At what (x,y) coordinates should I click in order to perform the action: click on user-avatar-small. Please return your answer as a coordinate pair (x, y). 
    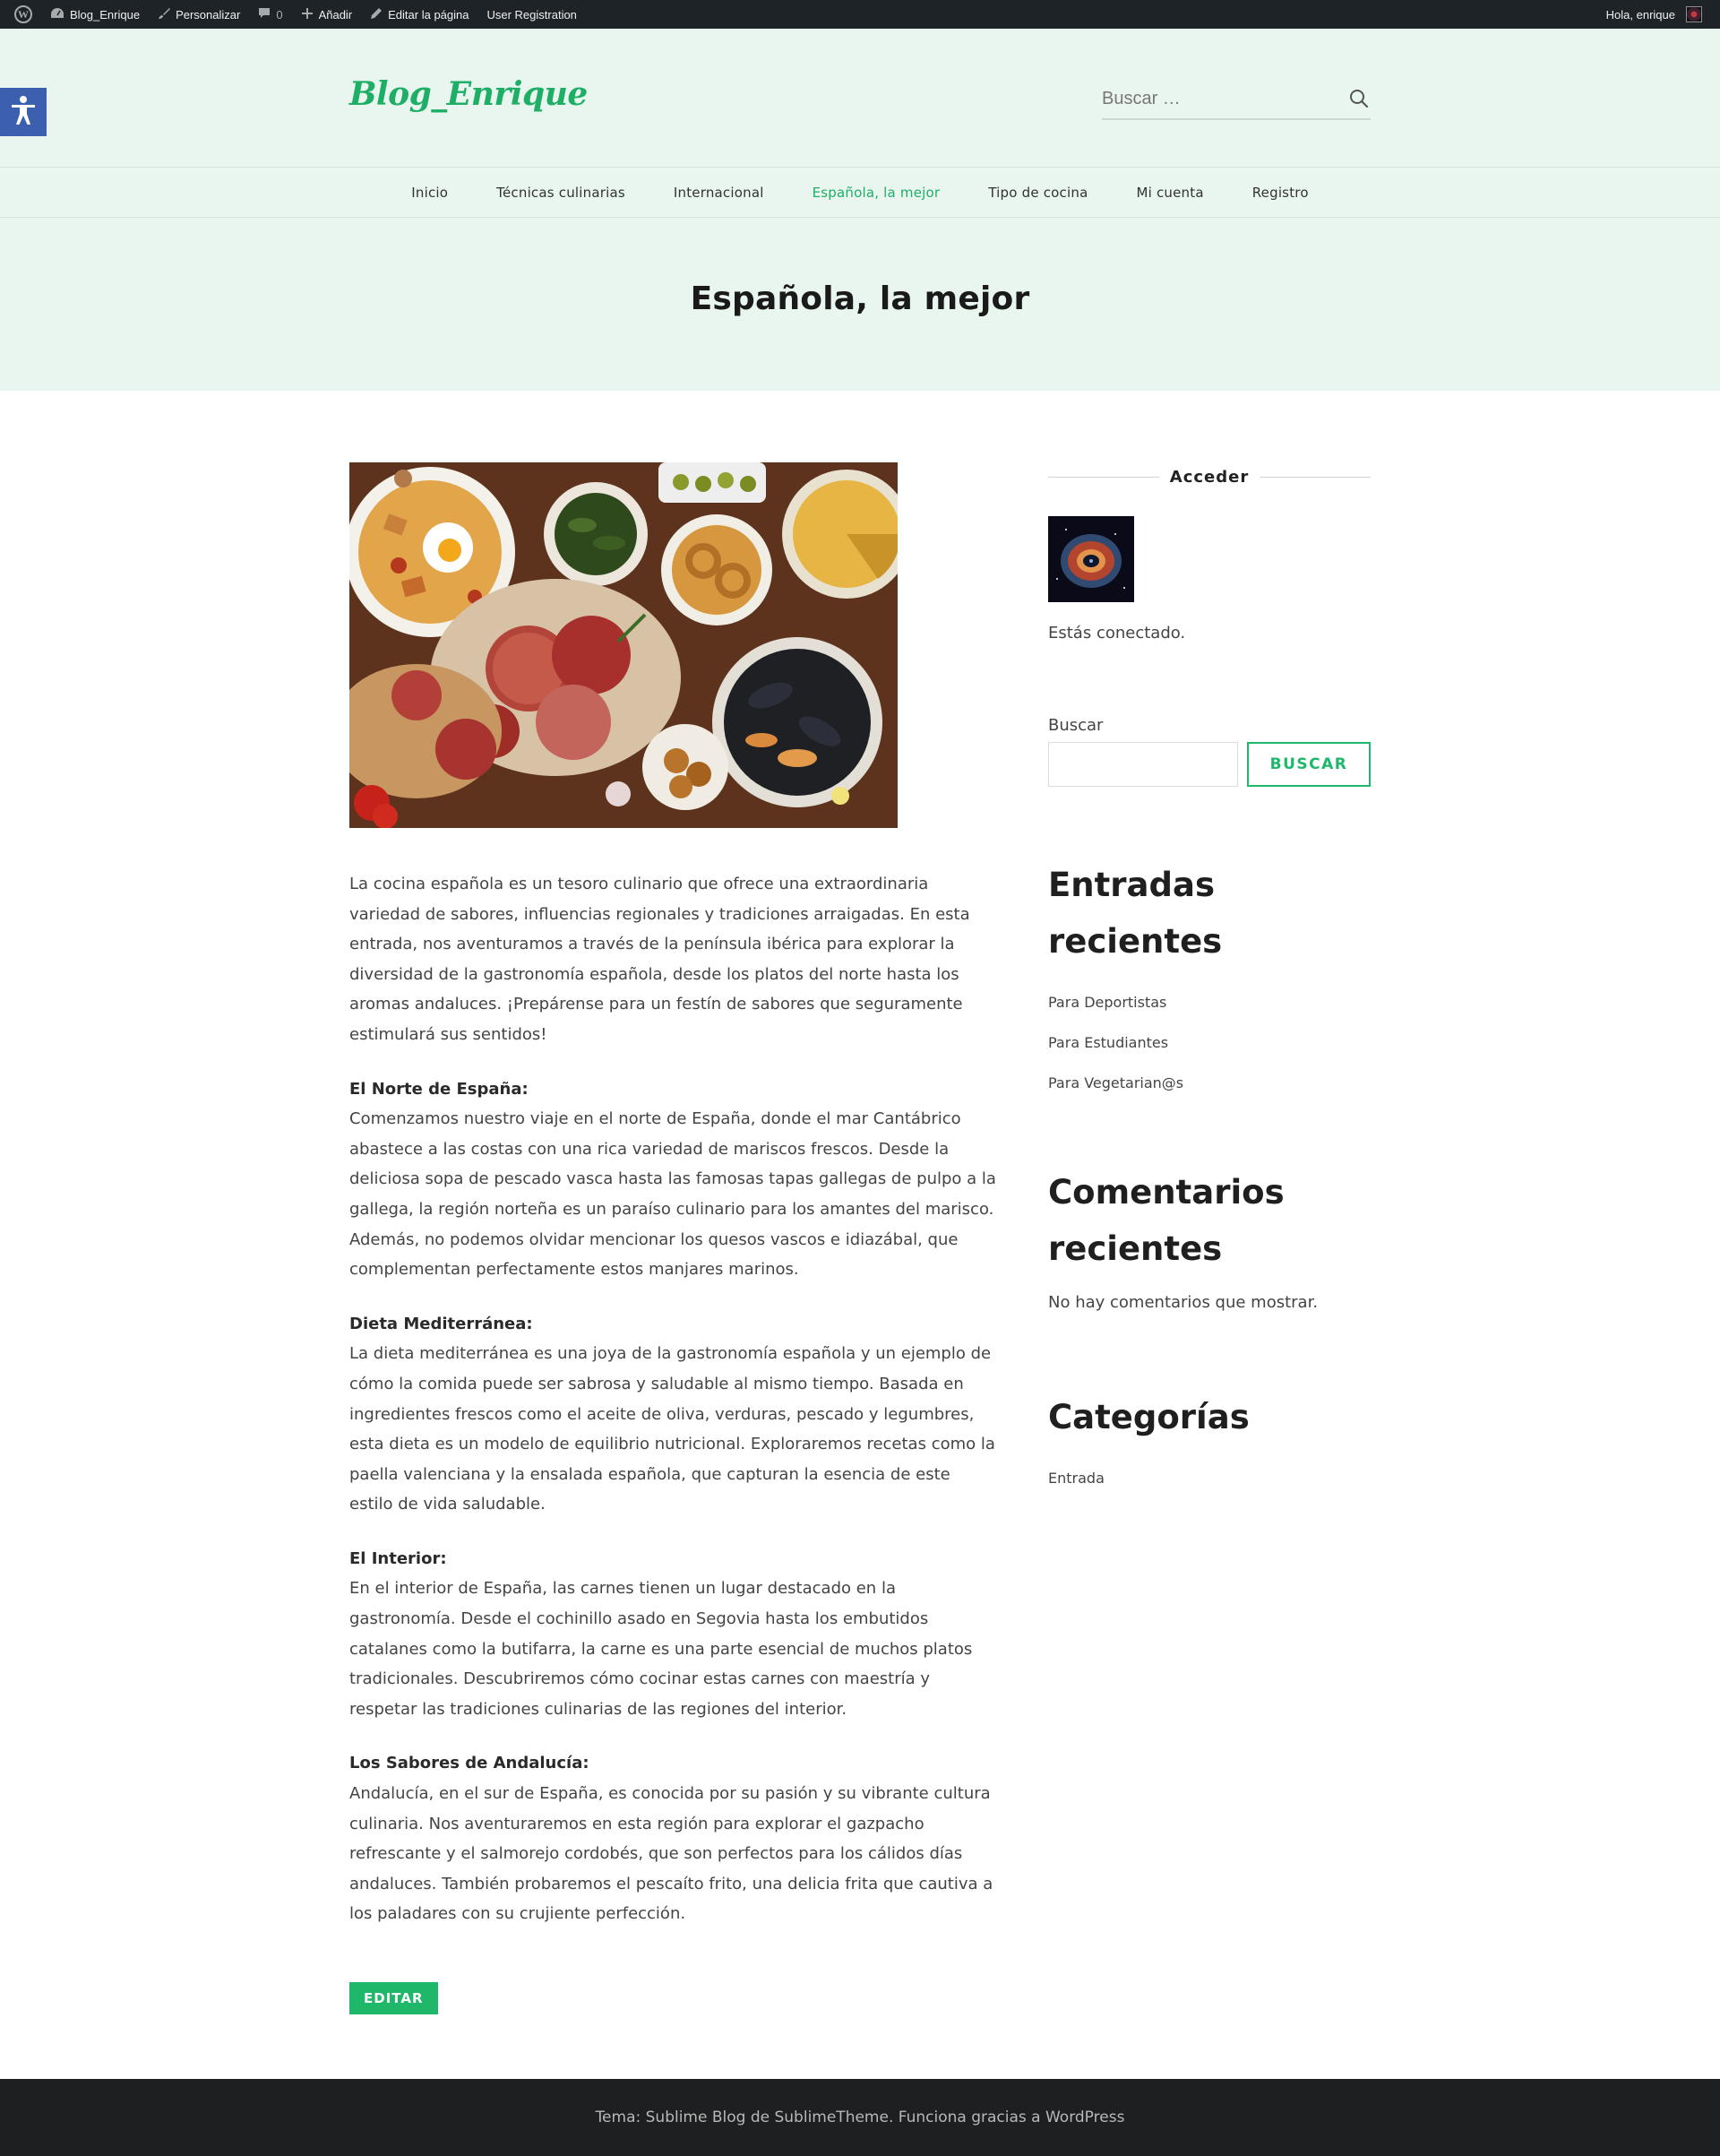
    Looking at the image, I should click on (1694, 14).